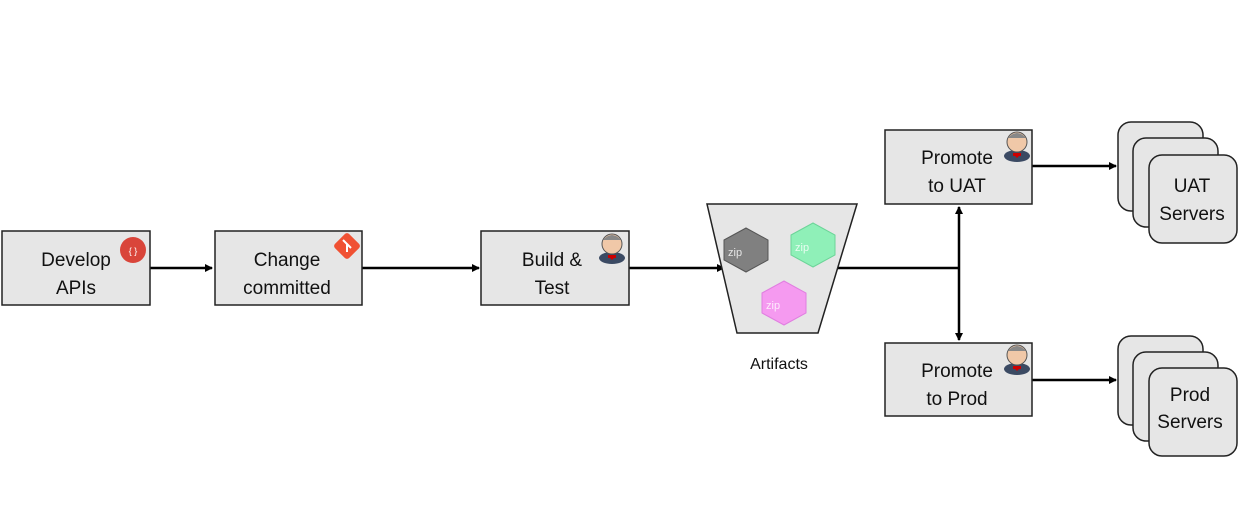 This screenshot has width=1245, height=529. I want to click on node-change-committed: Change committed, so click(288, 268).